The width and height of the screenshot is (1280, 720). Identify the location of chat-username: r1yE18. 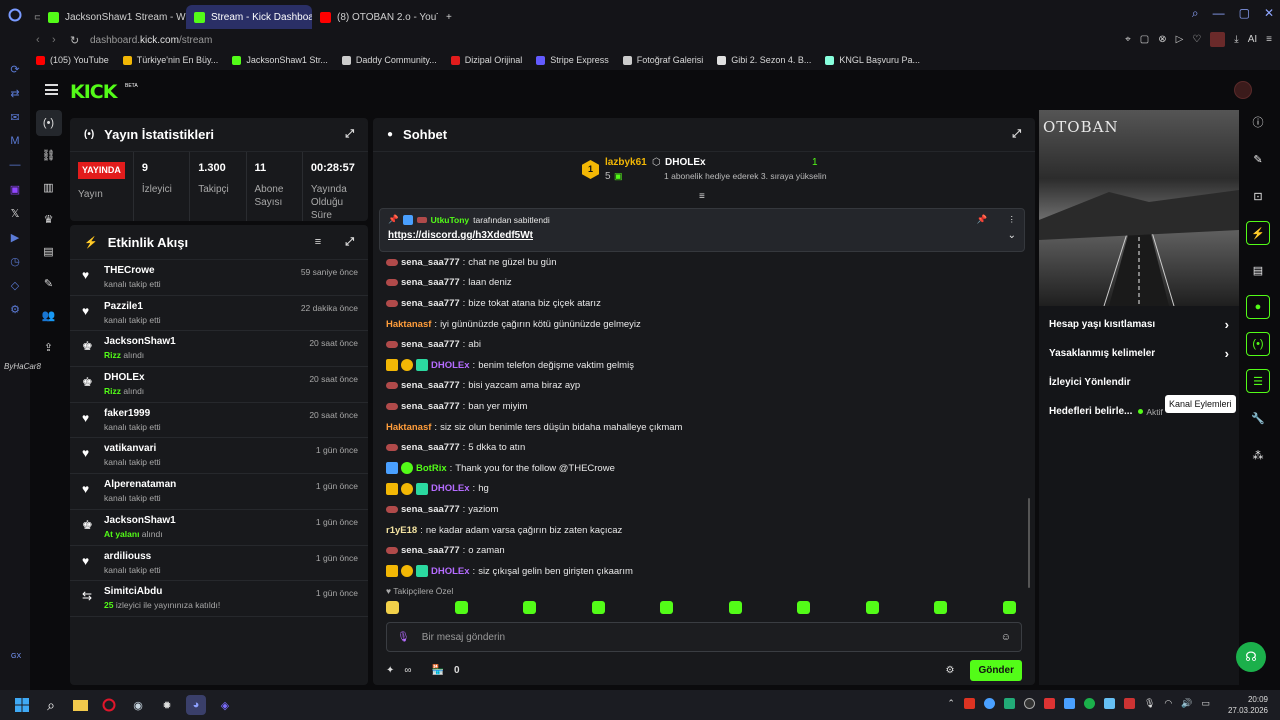
(401, 530).